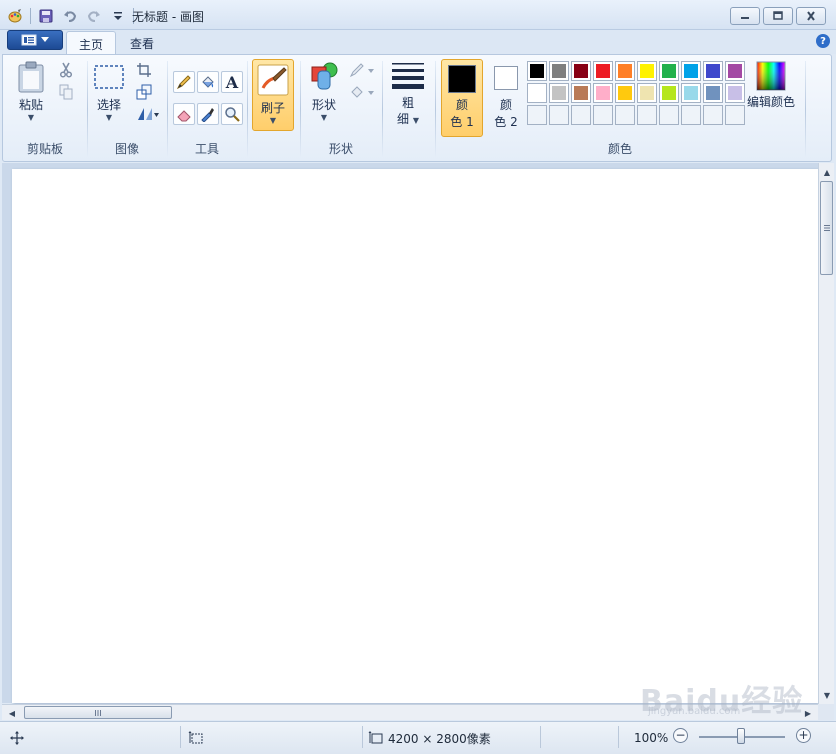 This screenshot has height=754, width=836. I want to click on size-button: 粗 细 ▼, so click(408, 95).